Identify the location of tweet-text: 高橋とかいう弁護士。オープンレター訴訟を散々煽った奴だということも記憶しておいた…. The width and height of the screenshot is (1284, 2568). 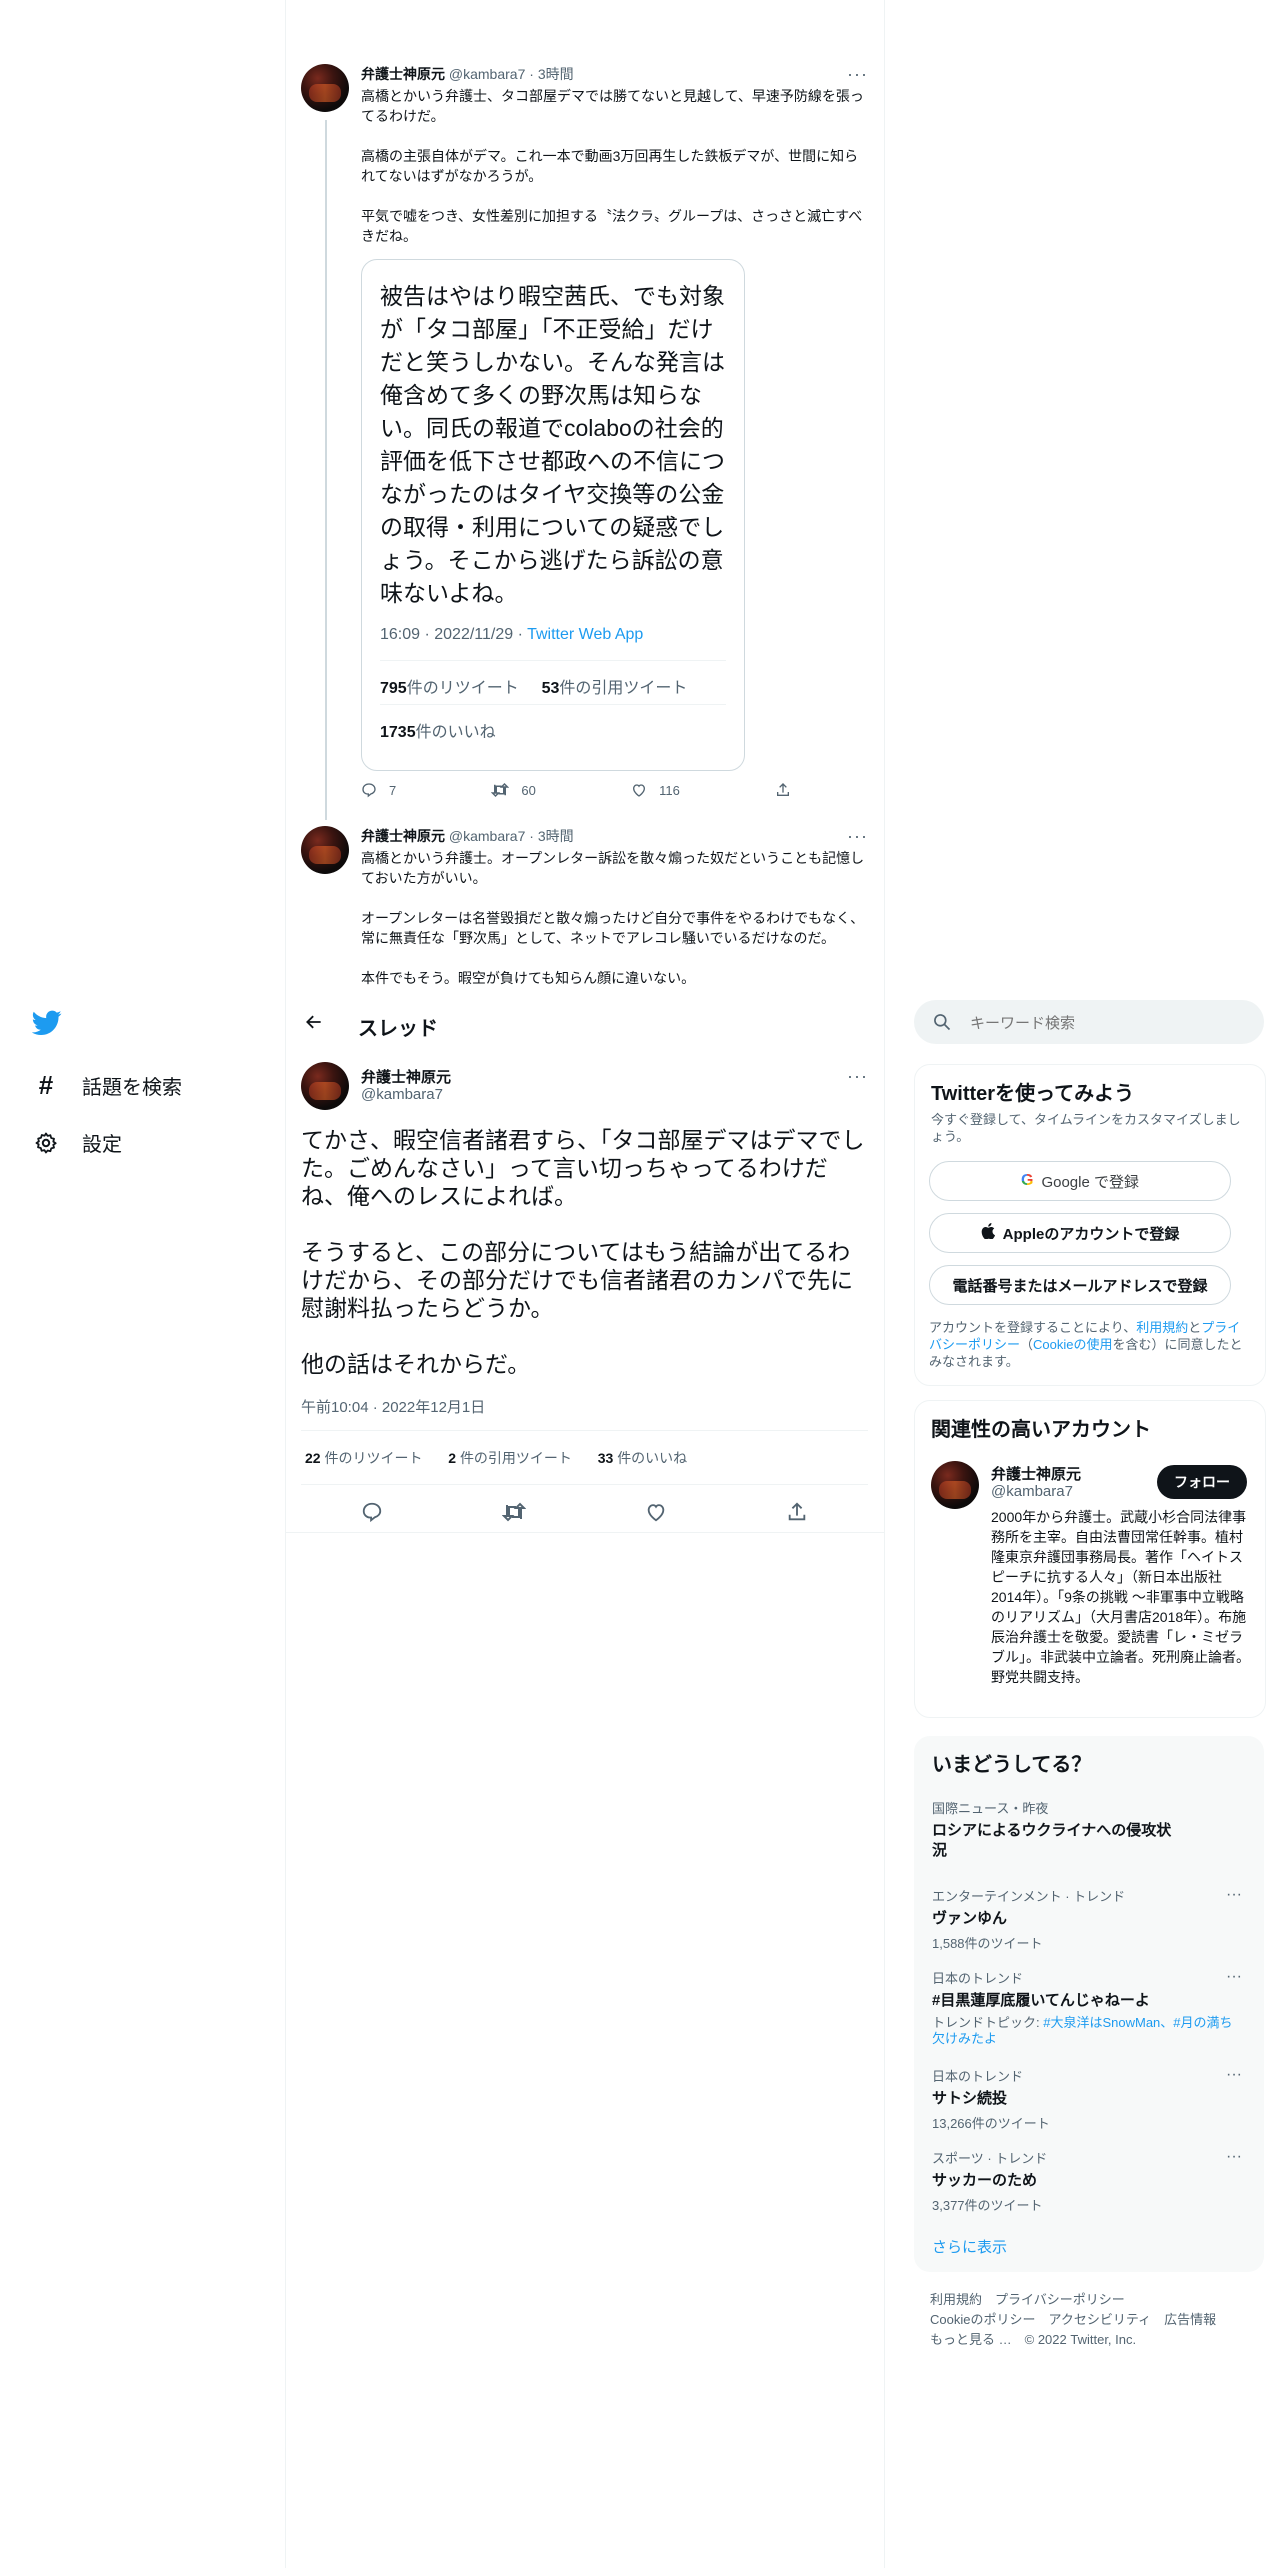
(613, 918).